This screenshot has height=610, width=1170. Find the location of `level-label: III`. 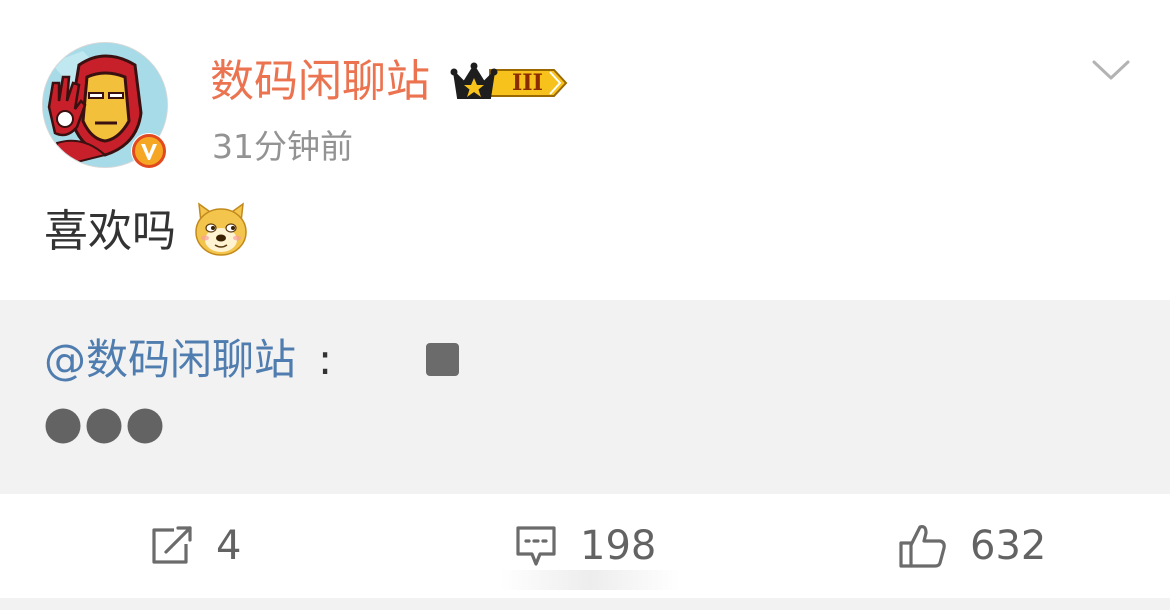

level-label: III is located at coordinates (527, 83).